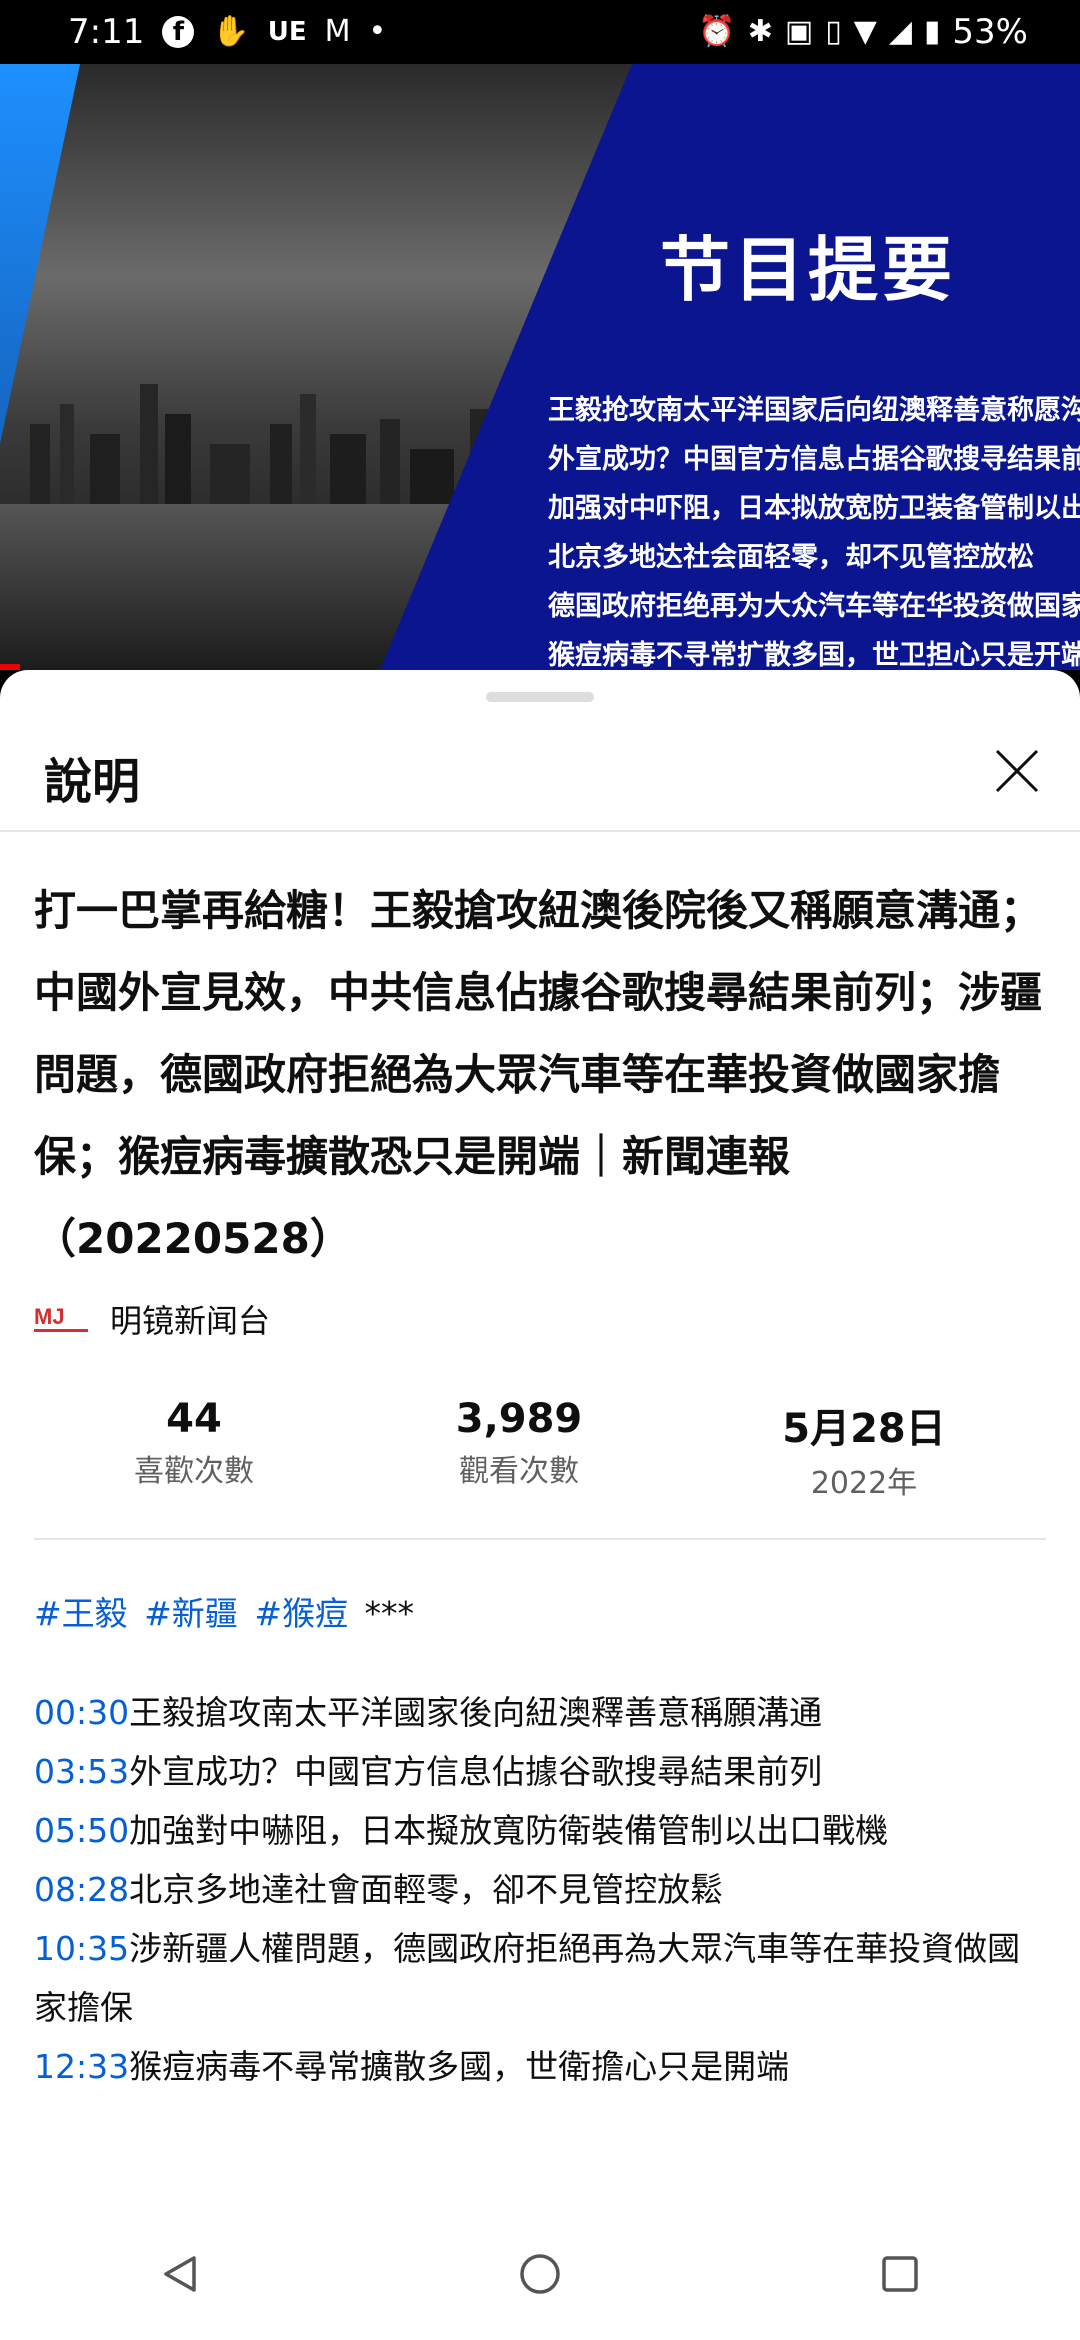  Describe the element at coordinates (81, 1712) in the screenshot. I see `timestamp-link: 00:30` at that location.